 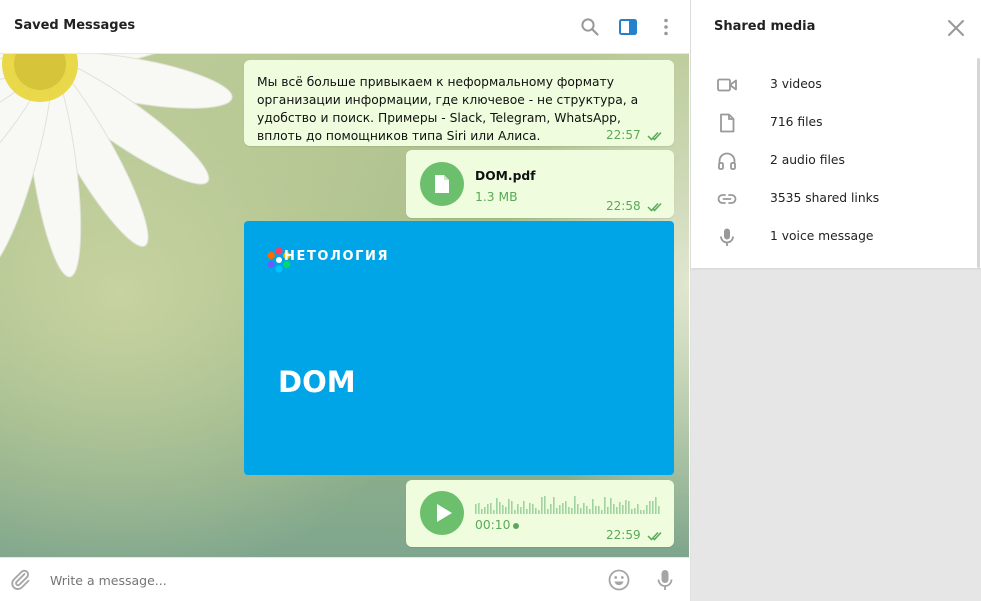 I want to click on search-icon, so click(x=590, y=27).